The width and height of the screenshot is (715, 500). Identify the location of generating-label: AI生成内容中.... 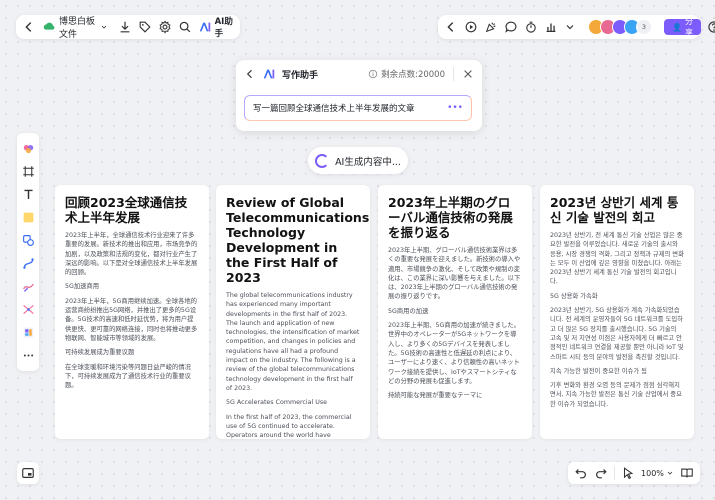
(368, 162).